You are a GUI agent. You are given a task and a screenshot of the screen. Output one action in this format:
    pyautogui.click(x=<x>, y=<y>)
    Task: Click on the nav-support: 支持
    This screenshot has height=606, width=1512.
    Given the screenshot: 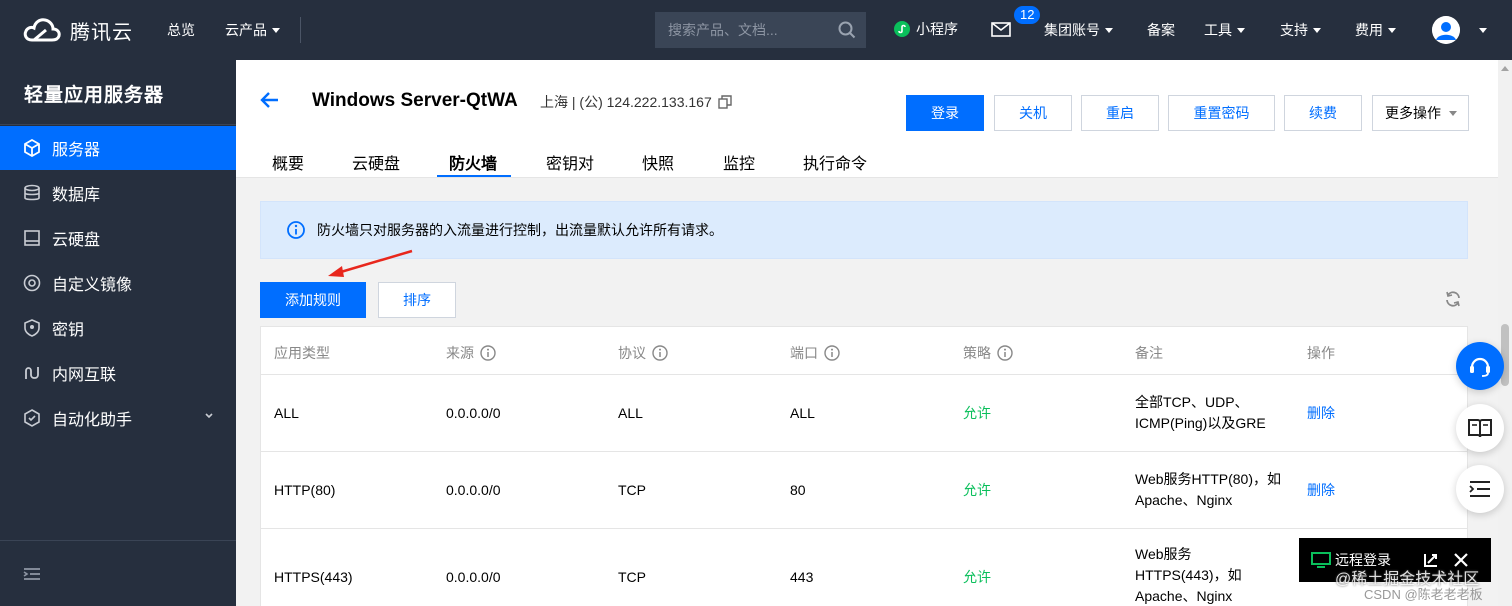 What is the action you would take?
    pyautogui.click(x=1300, y=30)
    